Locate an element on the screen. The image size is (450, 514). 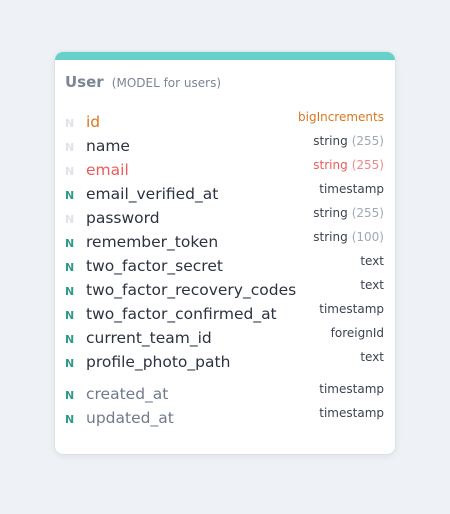
field-row: Nremember_token string (100) is located at coordinates (225, 243).